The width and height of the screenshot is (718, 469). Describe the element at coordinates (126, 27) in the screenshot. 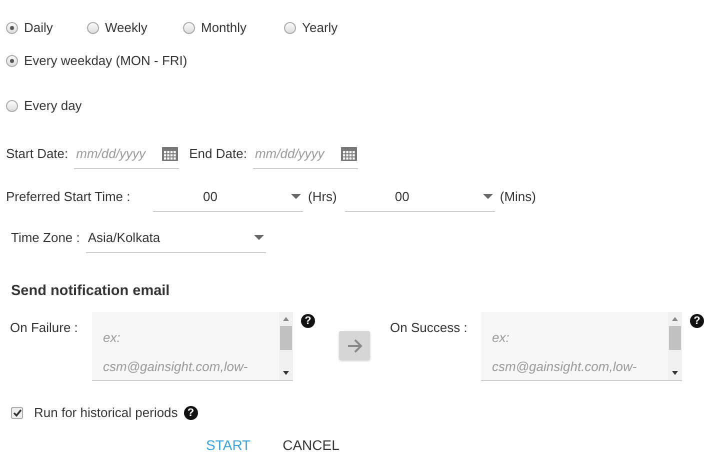

I see `radio-label: Weekly` at that location.